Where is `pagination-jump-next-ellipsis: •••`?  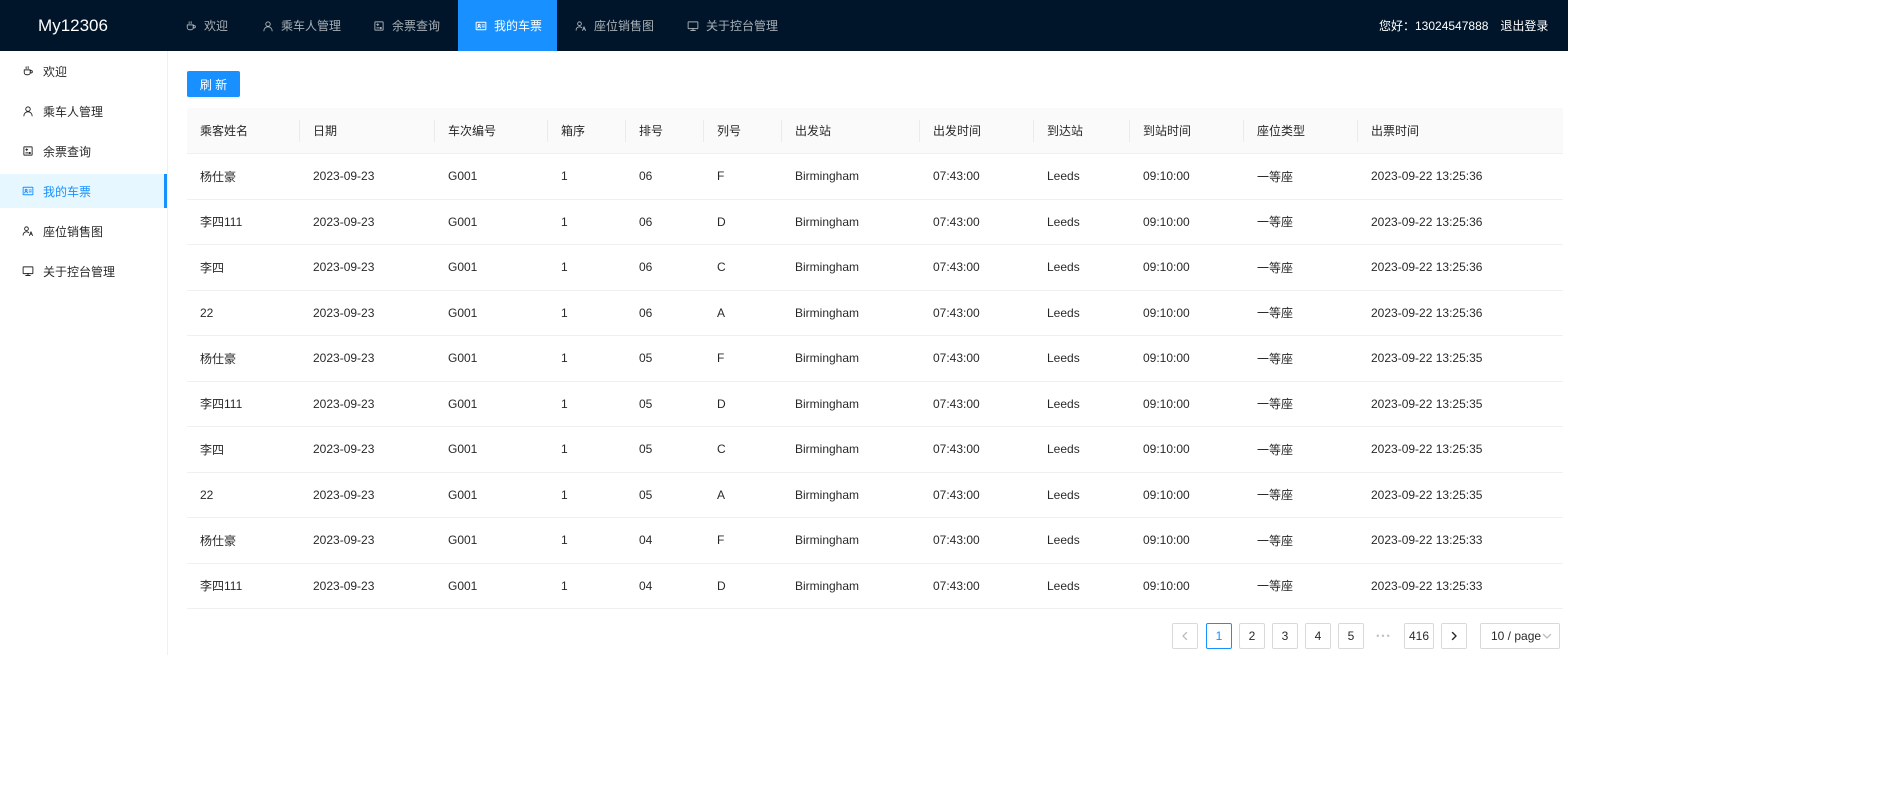
pagination-jump-next-ellipsis: ••• is located at coordinates (1384, 636).